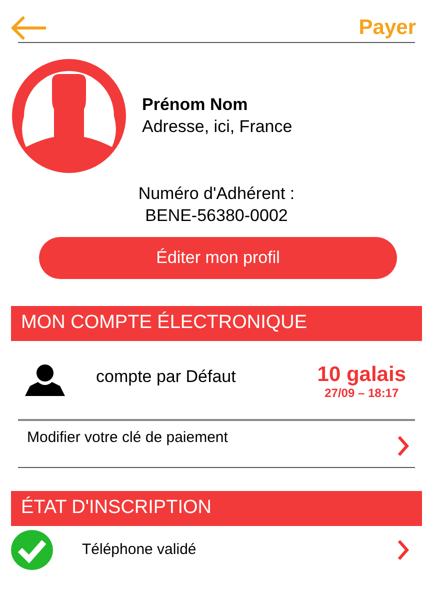  I want to click on member-number-label: Numéro d'Adhérent :, so click(216, 194).